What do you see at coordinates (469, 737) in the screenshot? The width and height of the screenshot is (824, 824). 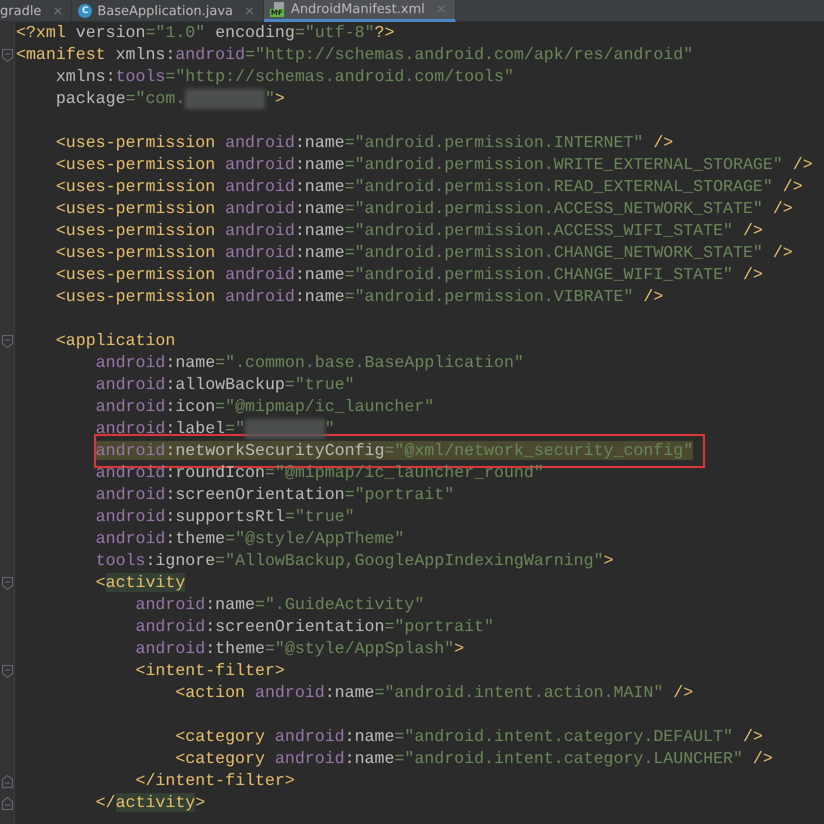 I see `code-line: <category android:name="android.intent.category.DEFAULT" />` at bounding box center [469, 737].